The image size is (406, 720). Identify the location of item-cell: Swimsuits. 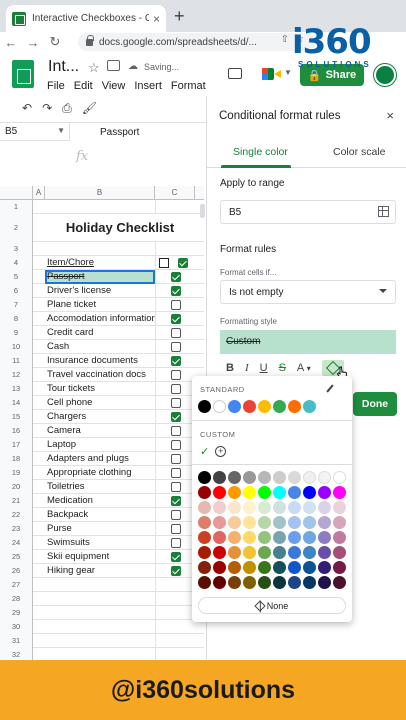
(100, 543).